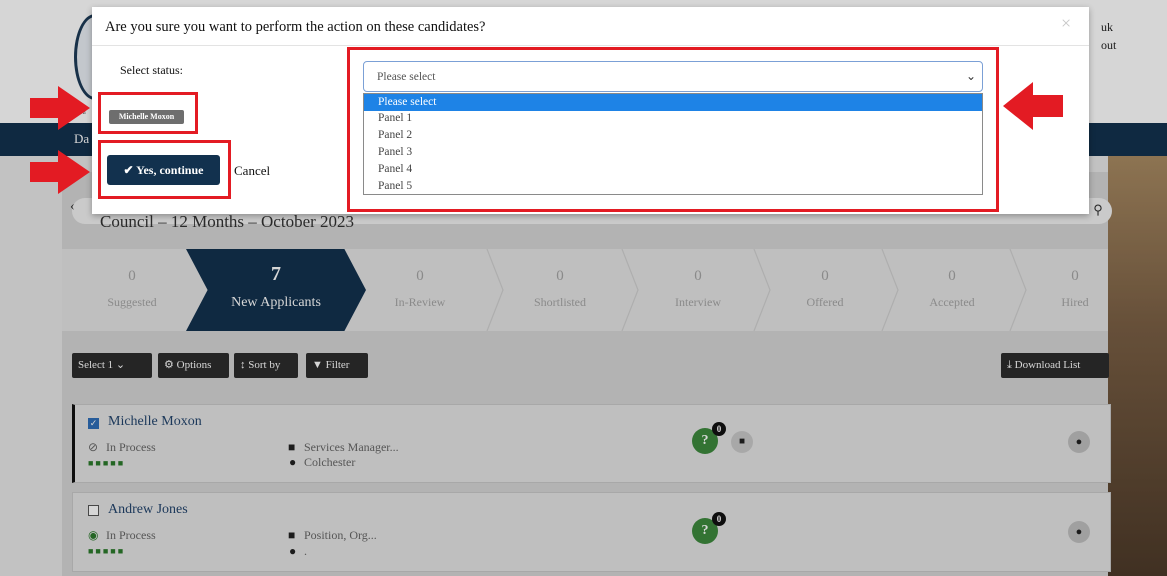 The height and width of the screenshot is (576, 1167). What do you see at coordinates (1066, 23) in the screenshot?
I see `close-icon: ×` at bounding box center [1066, 23].